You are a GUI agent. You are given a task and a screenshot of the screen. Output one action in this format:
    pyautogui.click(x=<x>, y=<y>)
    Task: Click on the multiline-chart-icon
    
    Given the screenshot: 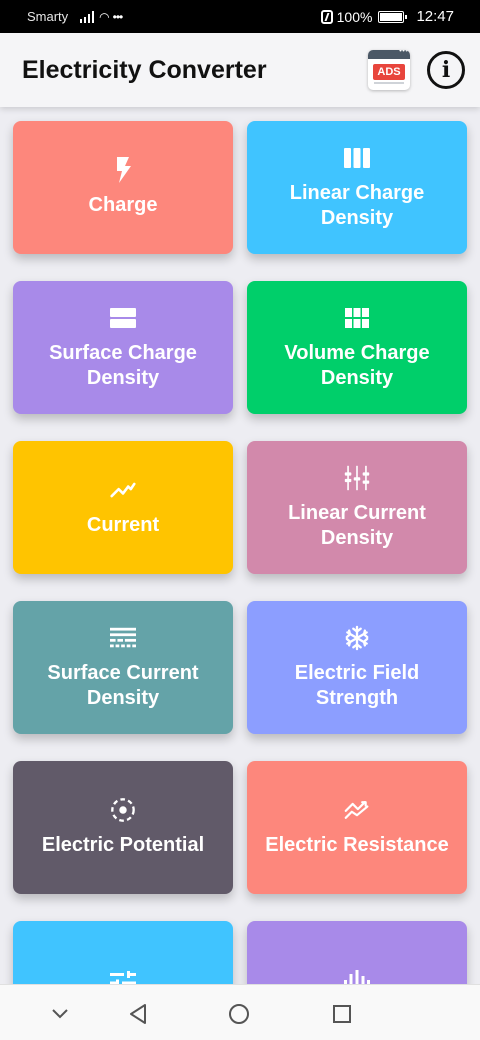 What is the action you would take?
    pyautogui.click(x=357, y=810)
    